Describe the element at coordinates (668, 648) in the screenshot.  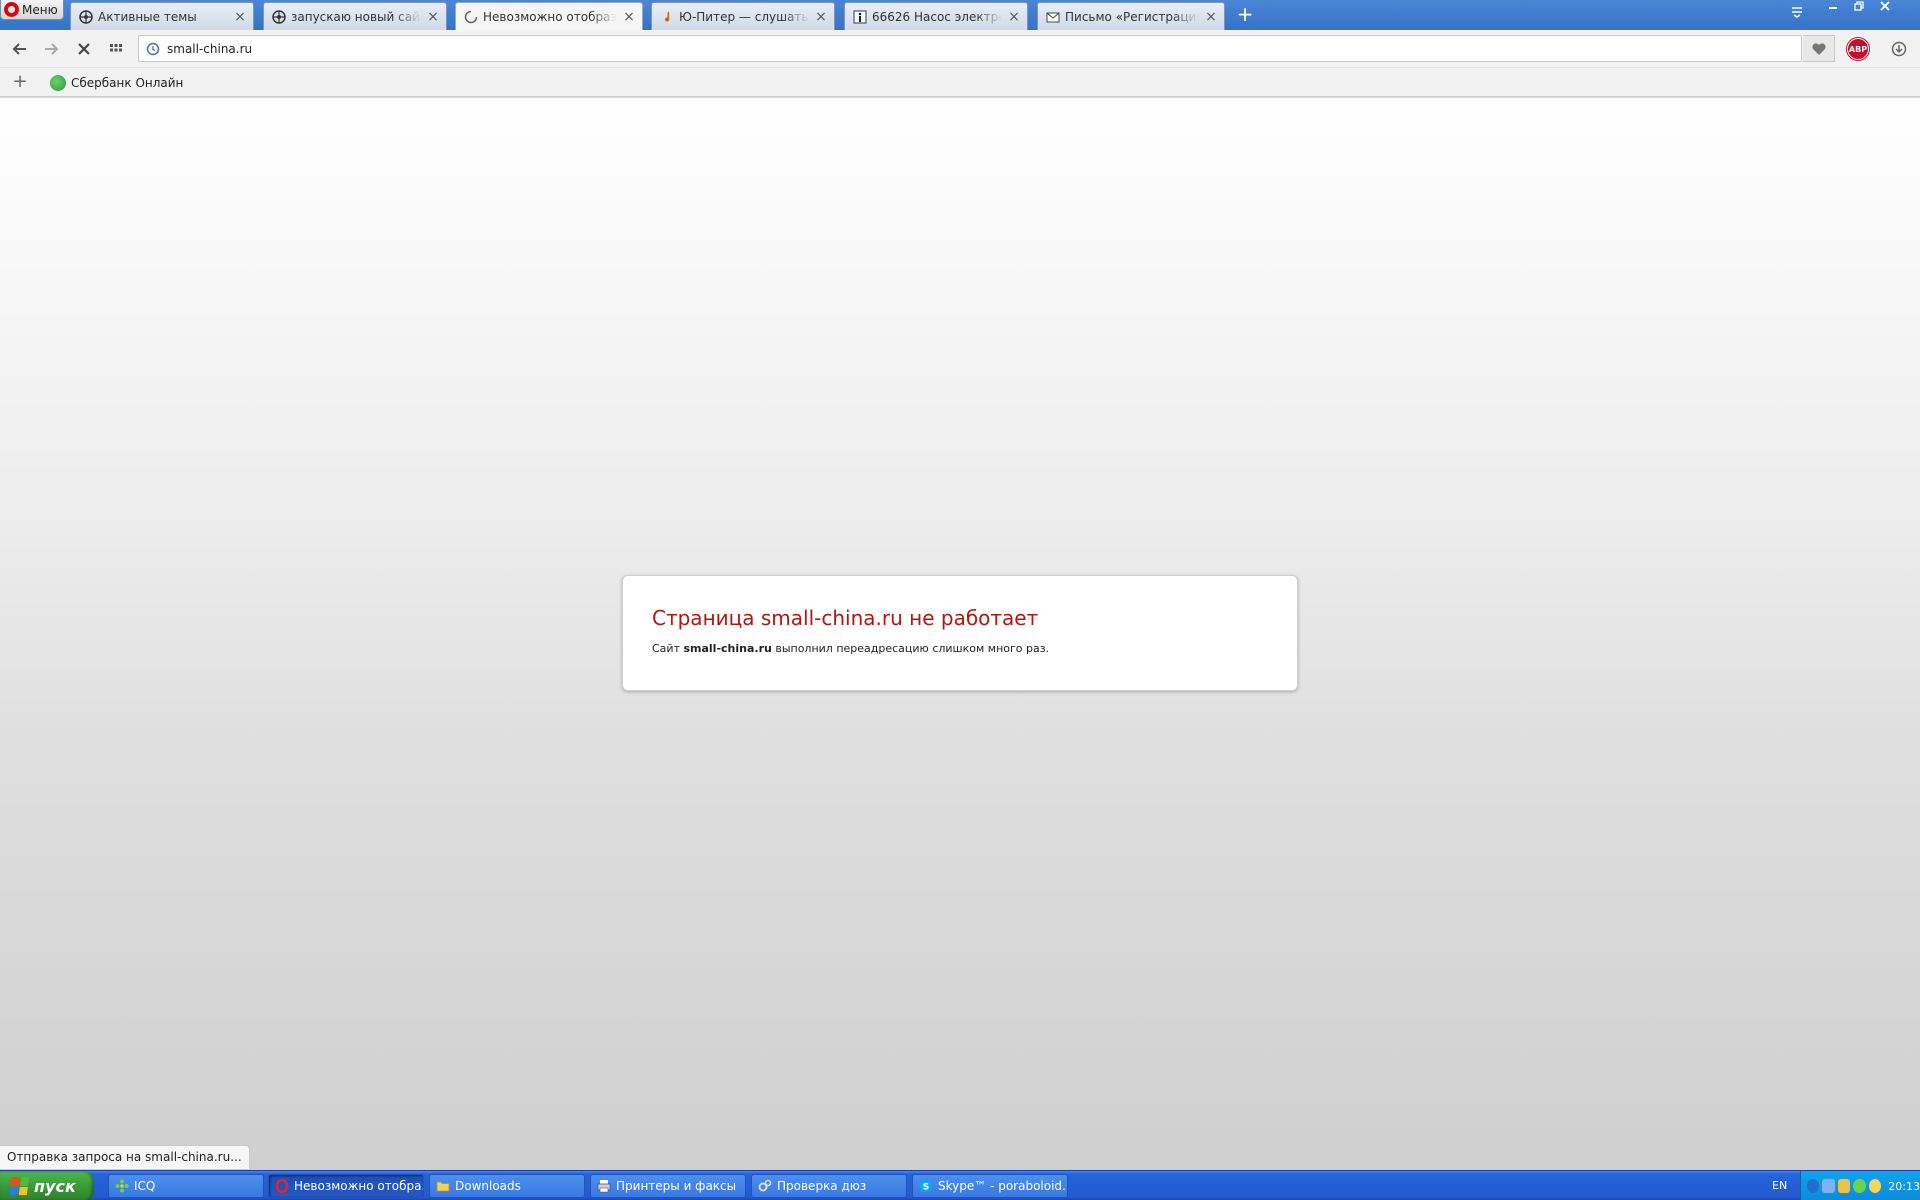
I see `error-message-prefix: Сайт` at that location.